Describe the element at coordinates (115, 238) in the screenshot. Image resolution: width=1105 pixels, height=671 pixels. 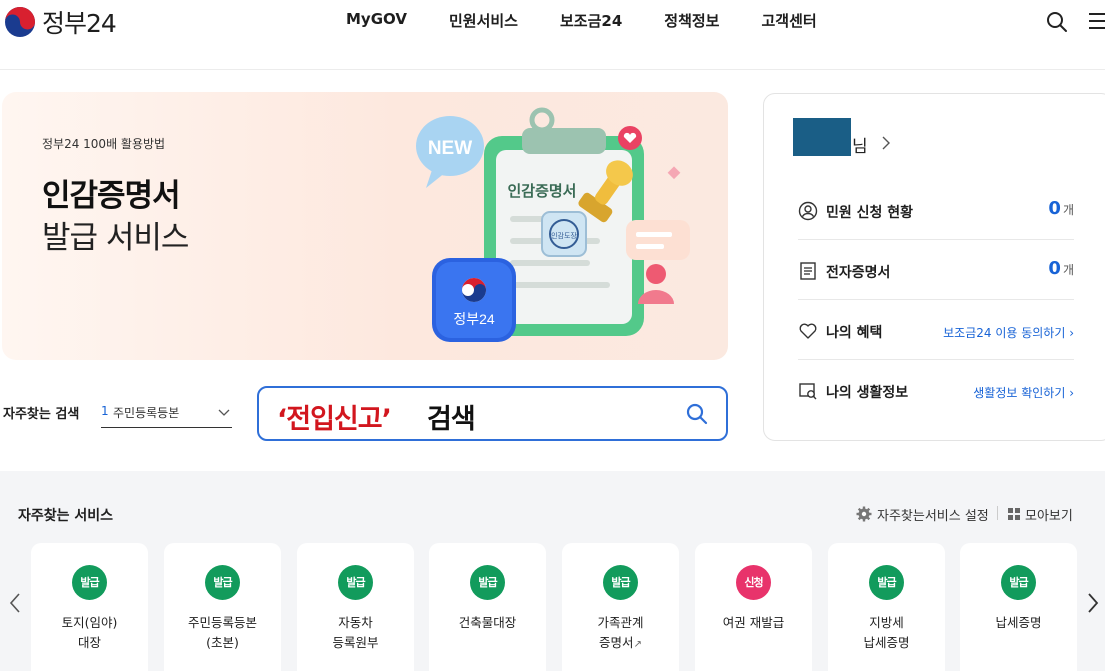
I see `banner-subtitle: 발급 서비스` at that location.